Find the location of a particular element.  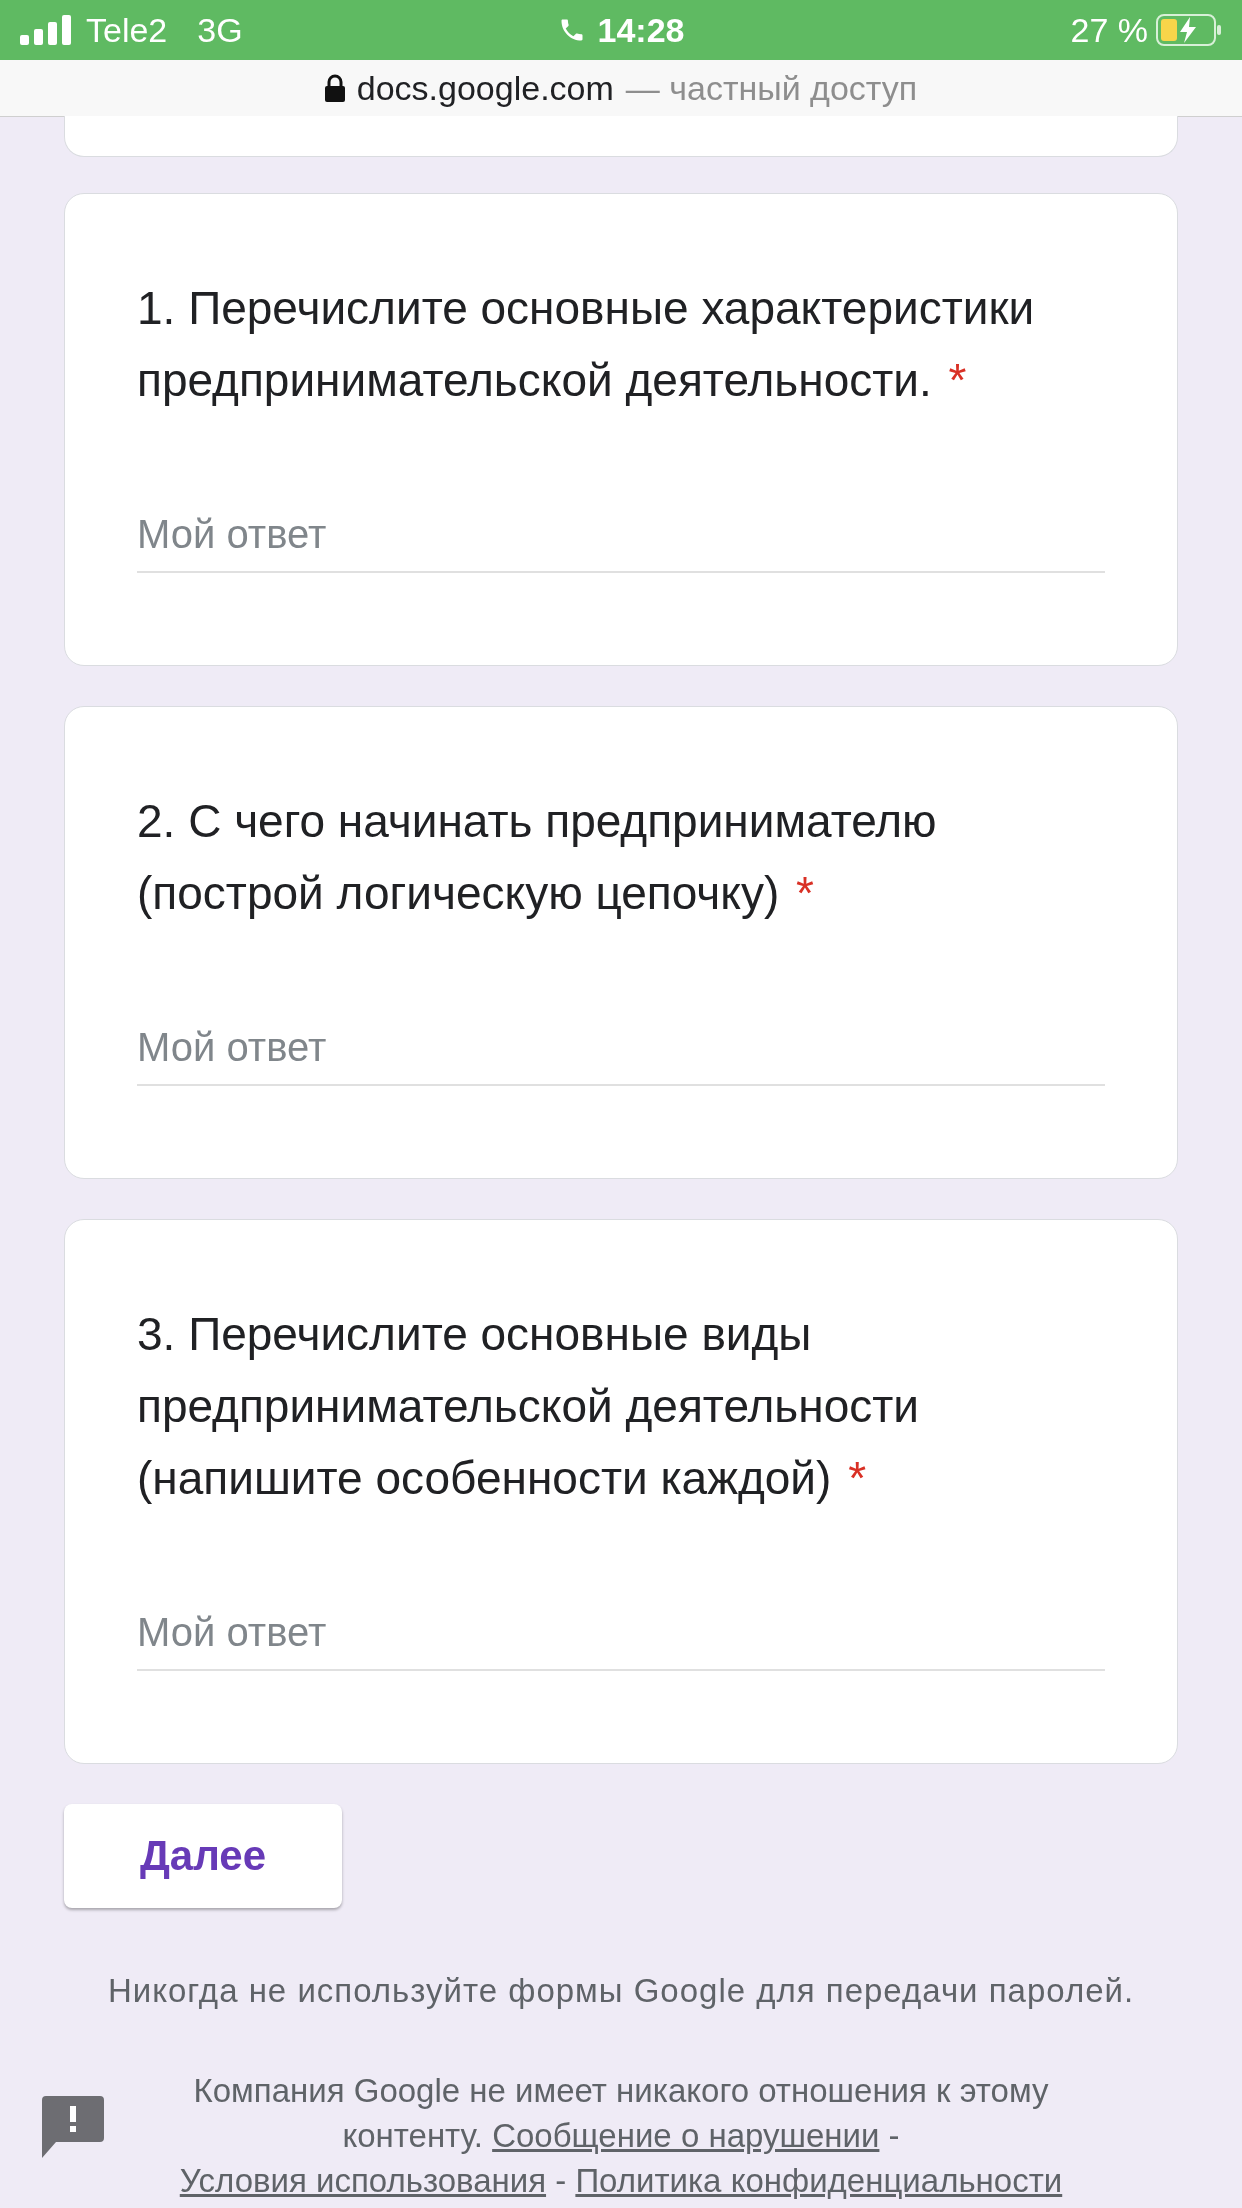

next-button: Далее is located at coordinates (203, 1856).